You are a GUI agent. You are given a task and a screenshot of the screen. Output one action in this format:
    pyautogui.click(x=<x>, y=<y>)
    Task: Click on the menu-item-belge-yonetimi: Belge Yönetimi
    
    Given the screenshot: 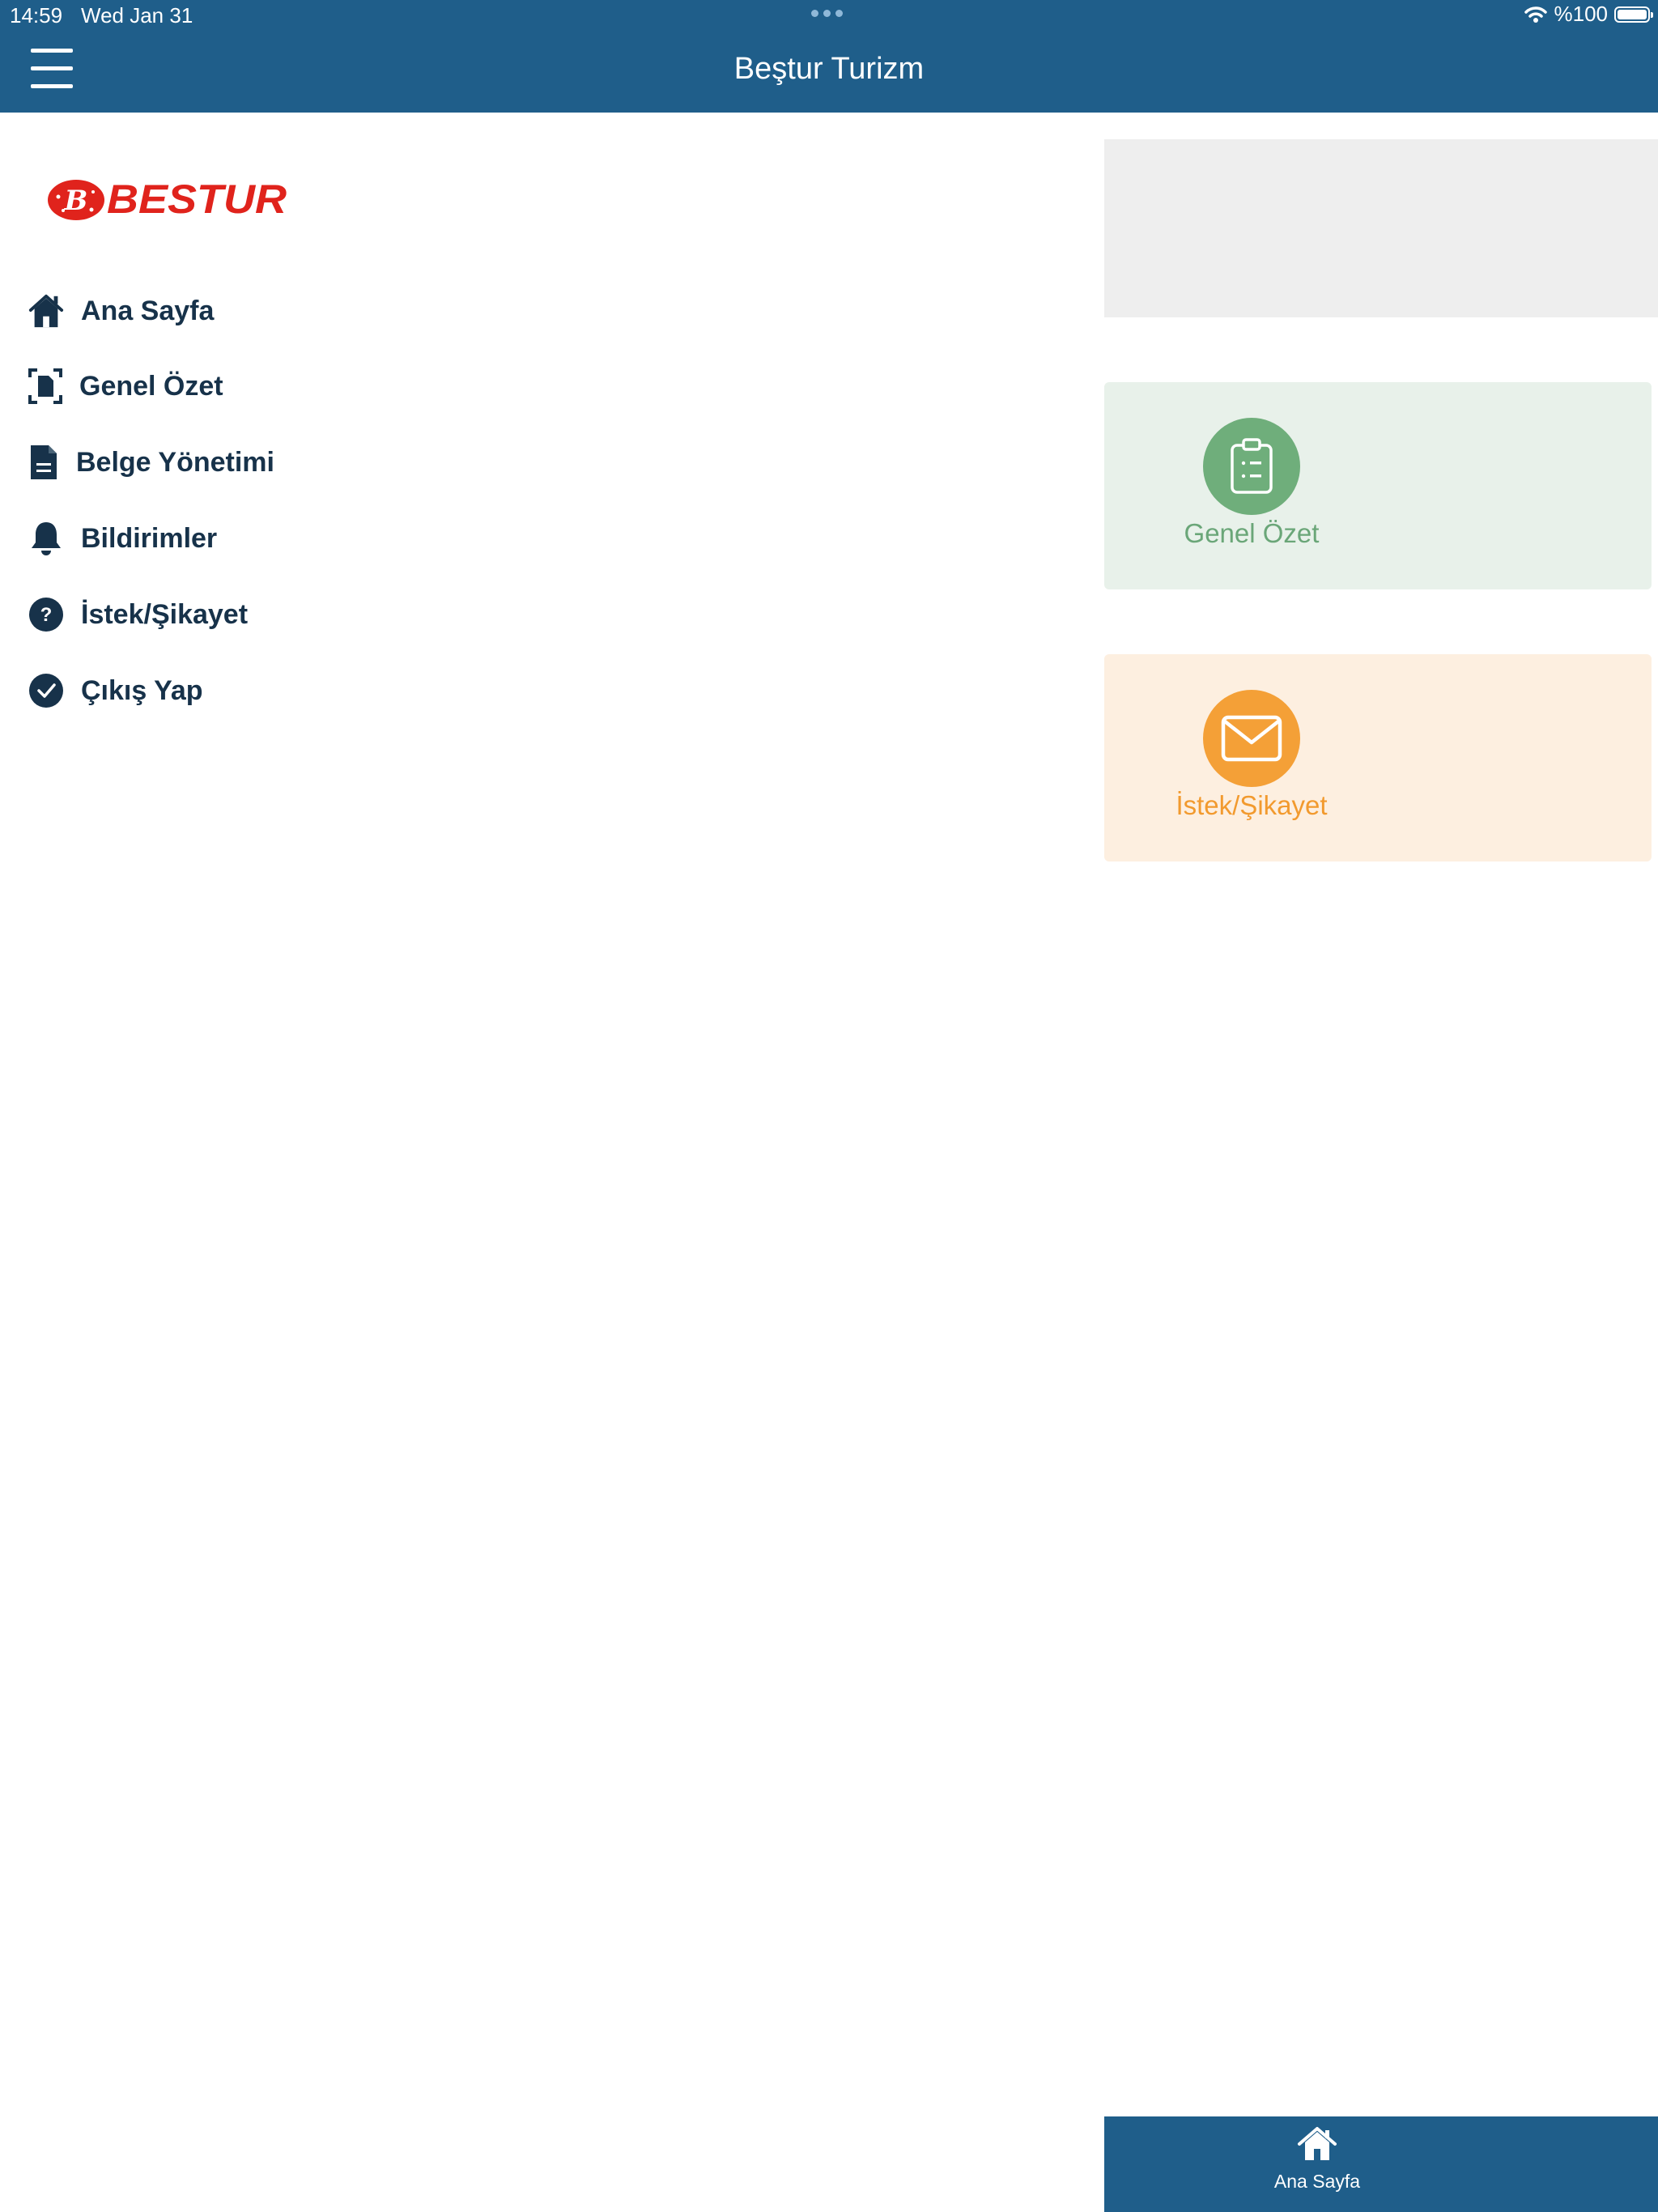 What is the action you would take?
    pyautogui.click(x=151, y=463)
    